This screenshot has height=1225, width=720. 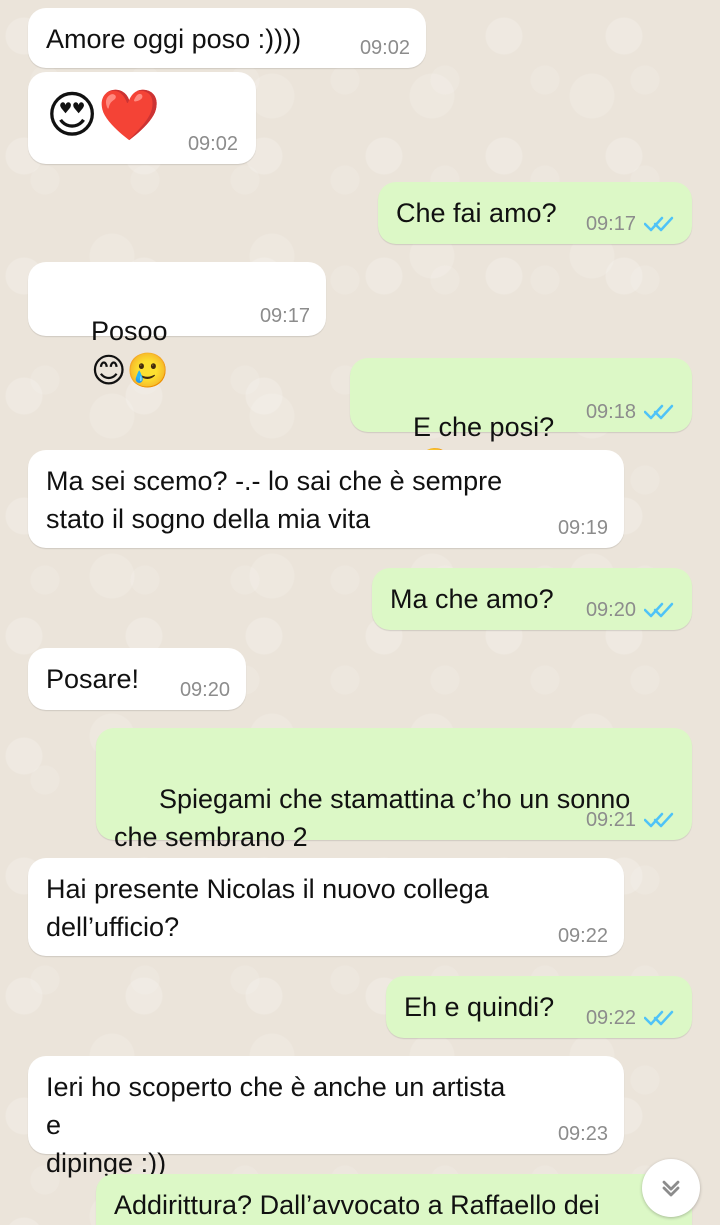 I want to click on message-meta: 09:21, so click(x=630, y=820).